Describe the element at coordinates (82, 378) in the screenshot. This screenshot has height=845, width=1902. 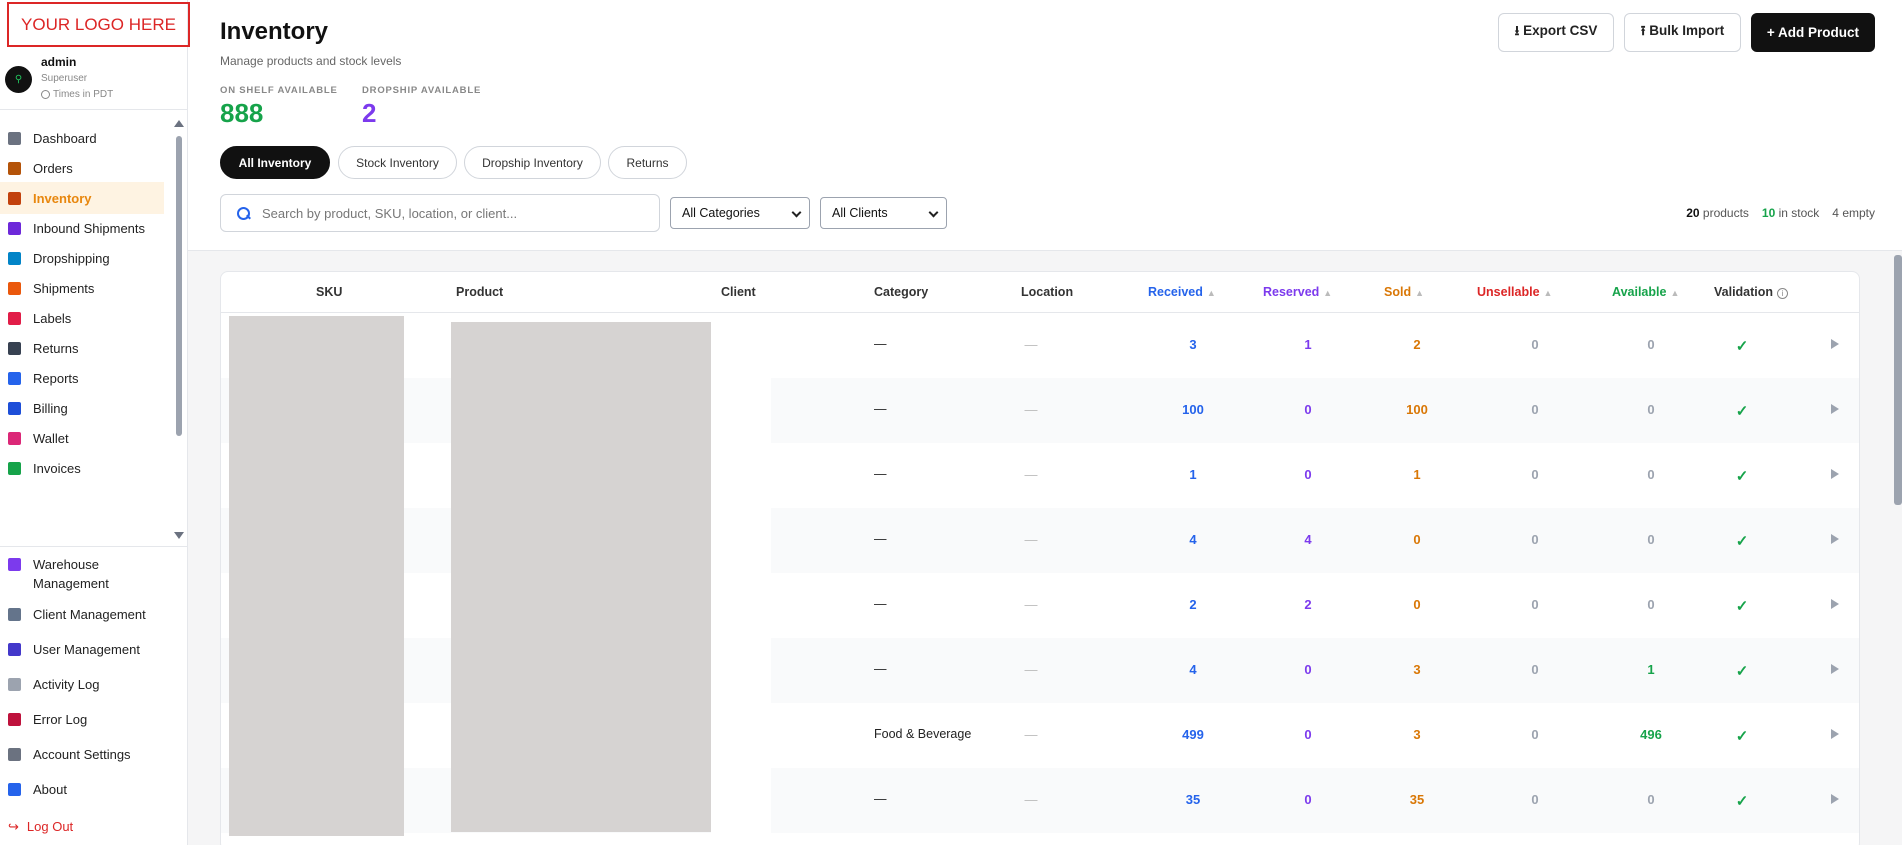
I see `sidebar-item-reports: Reports` at that location.